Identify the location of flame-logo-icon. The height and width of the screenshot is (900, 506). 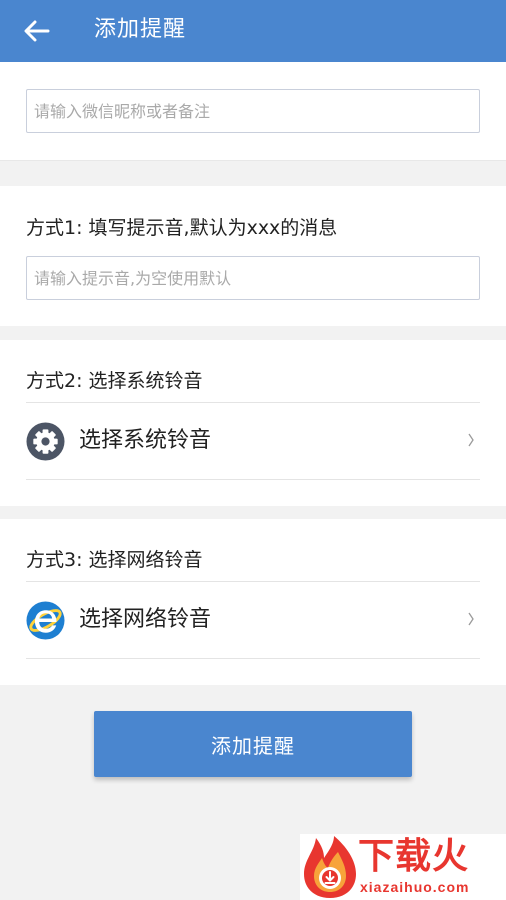
(330, 867).